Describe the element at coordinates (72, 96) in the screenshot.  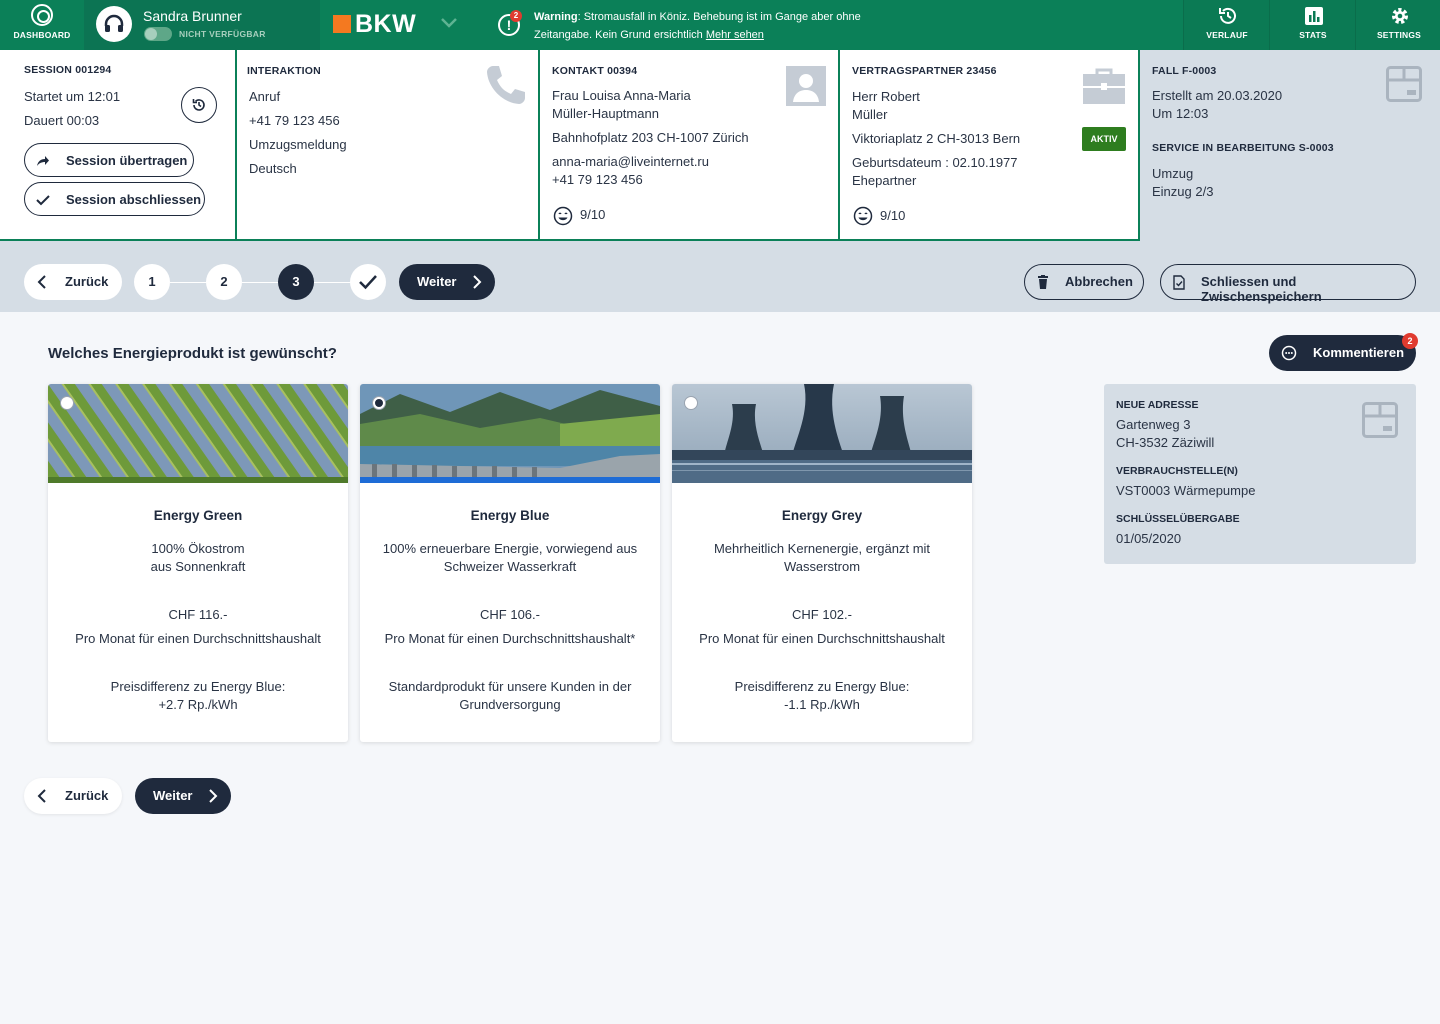
I see `session-start: Startet um 12:01` at that location.